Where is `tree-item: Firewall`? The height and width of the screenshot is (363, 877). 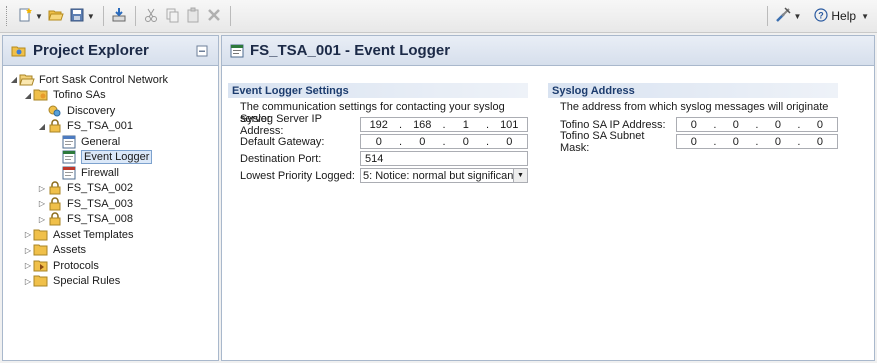
tree-item: Firewall is located at coordinates (110, 173).